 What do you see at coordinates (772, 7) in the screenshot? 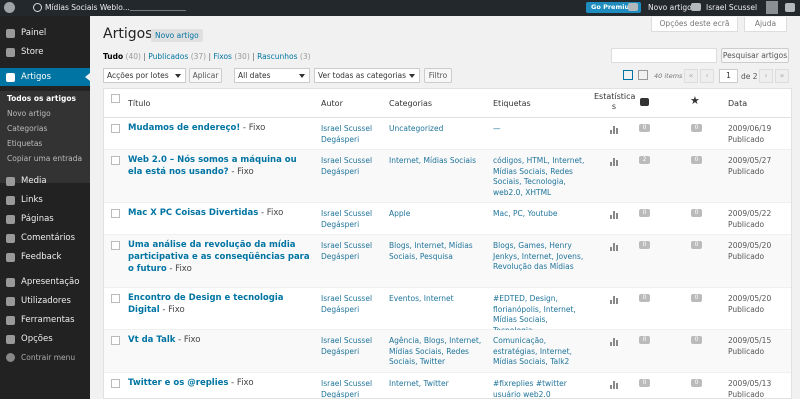
I see `avatar` at bounding box center [772, 7].